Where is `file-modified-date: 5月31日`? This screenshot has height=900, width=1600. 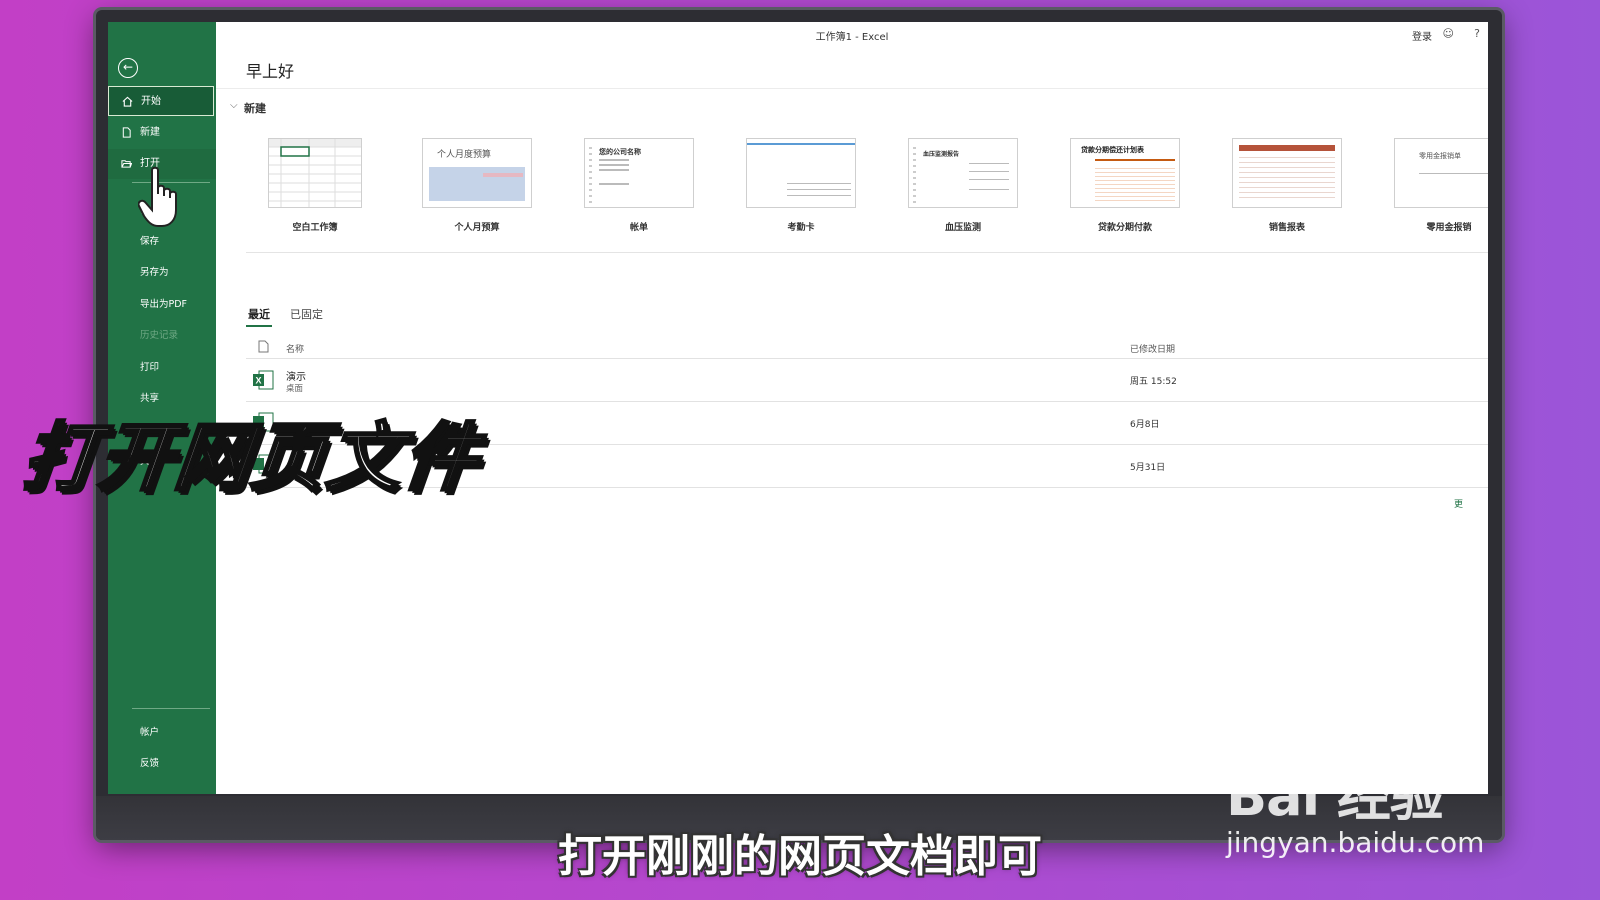 file-modified-date: 5月31日 is located at coordinates (1148, 468).